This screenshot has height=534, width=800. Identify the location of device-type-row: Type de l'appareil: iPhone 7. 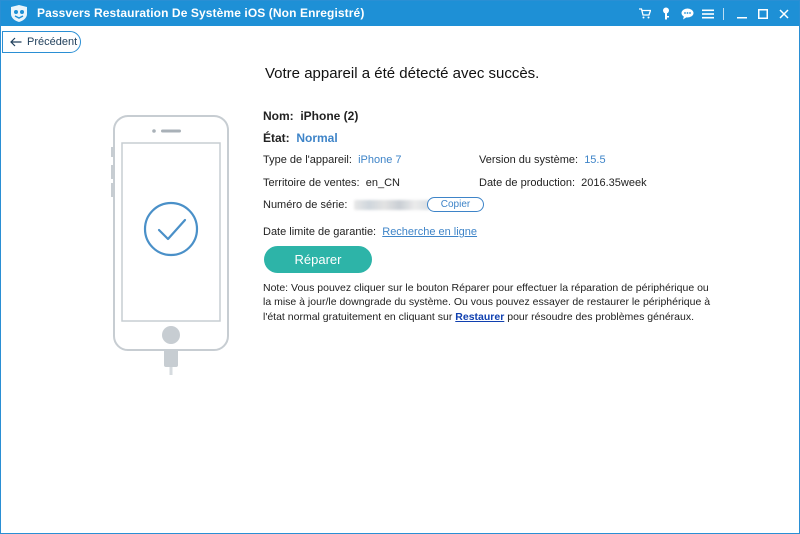
(332, 160).